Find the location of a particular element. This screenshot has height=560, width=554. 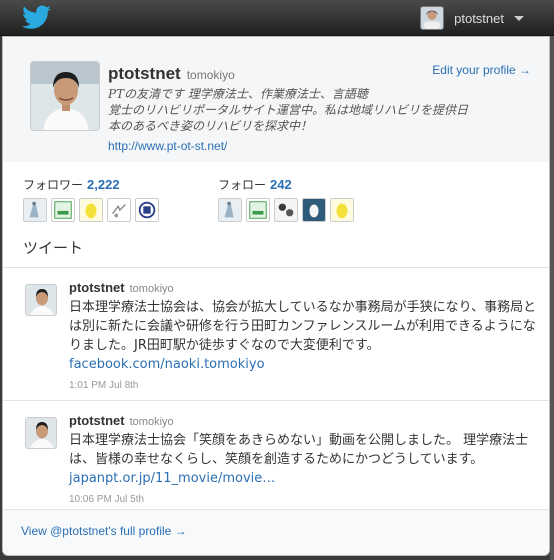

tweet-timestamp: 10:06 PM Jul 5th is located at coordinates (304, 499).